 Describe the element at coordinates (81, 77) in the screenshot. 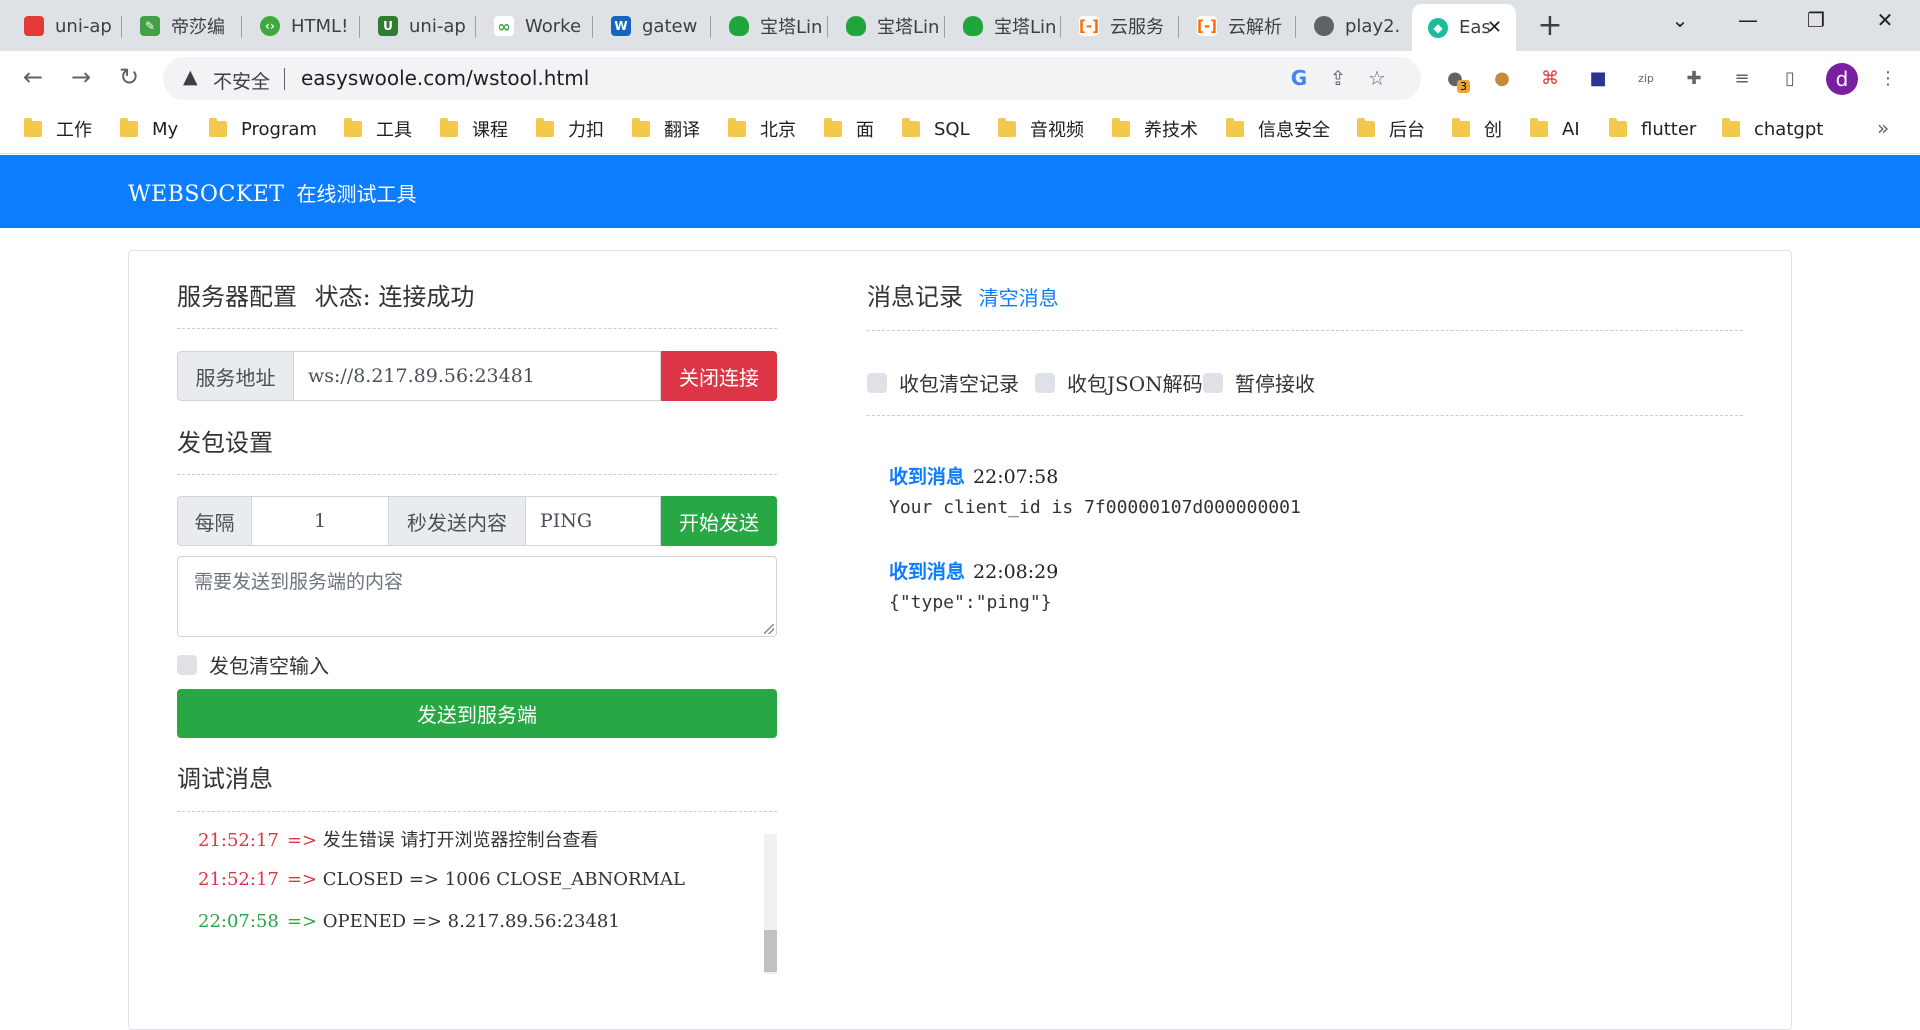

I see `forward-icon: →` at that location.